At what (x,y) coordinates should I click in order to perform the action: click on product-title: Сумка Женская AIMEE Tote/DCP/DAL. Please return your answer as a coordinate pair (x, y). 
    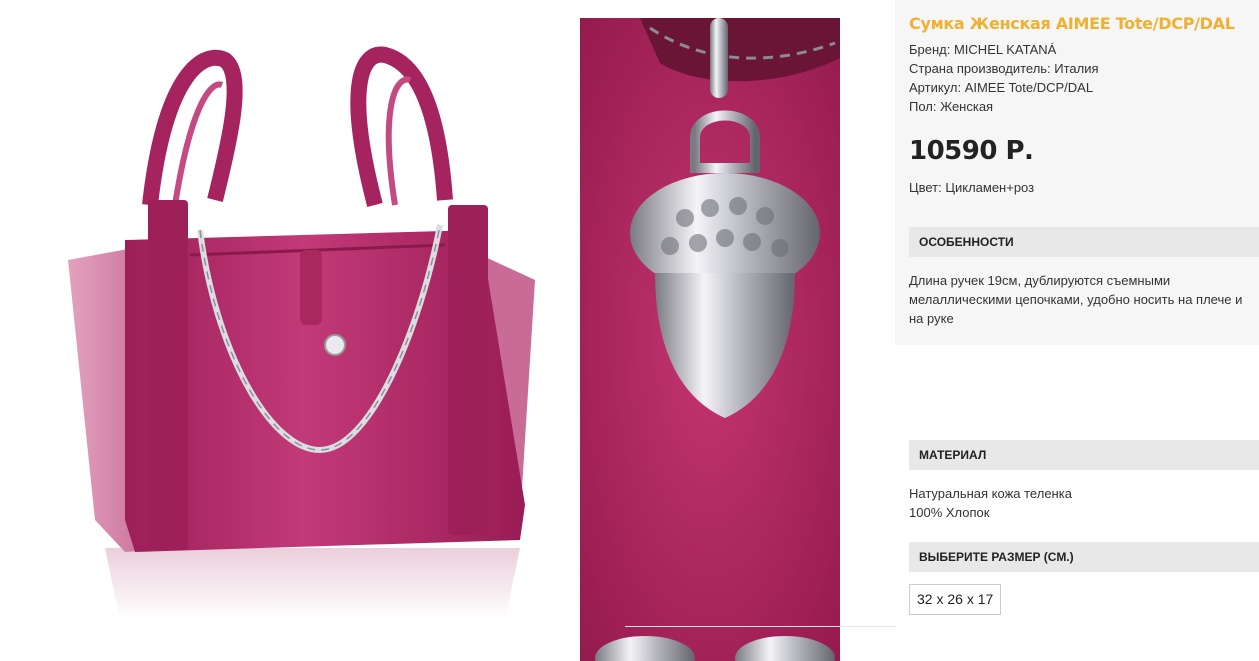
    Looking at the image, I should click on (1072, 23).